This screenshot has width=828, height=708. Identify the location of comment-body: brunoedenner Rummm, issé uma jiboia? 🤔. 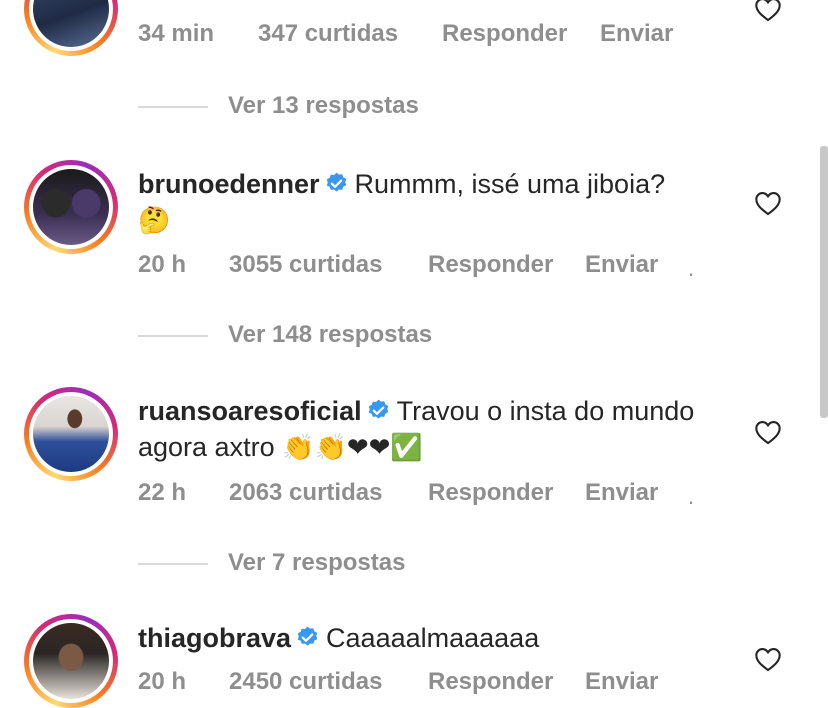
(438, 202).